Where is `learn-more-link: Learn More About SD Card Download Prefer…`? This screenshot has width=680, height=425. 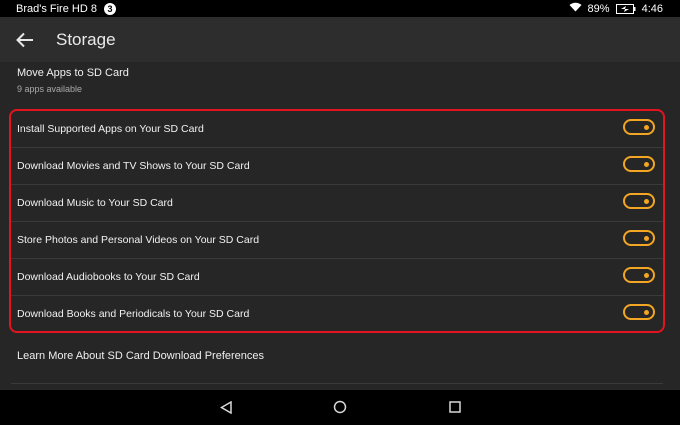
learn-more-link: Learn More About SD Card Download Prefer… is located at coordinates (140, 356).